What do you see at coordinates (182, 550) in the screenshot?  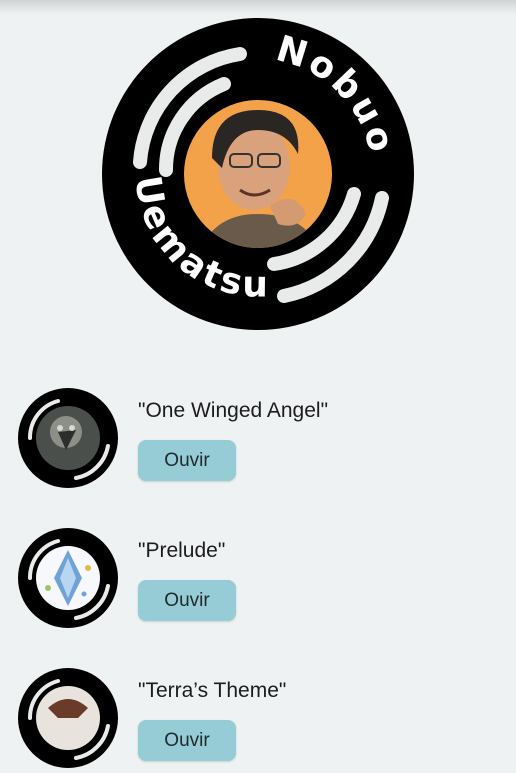 I see `track-title: "Prelude"` at bounding box center [182, 550].